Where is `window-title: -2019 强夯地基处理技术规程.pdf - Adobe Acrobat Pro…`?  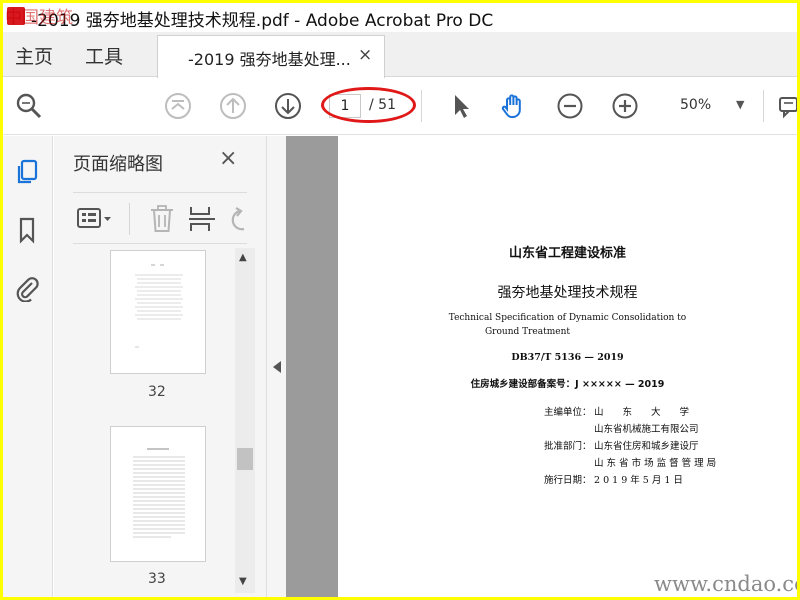 window-title: -2019 强夯地基处理技术规程.pdf - Adobe Acrobat Pro… is located at coordinates (262, 21).